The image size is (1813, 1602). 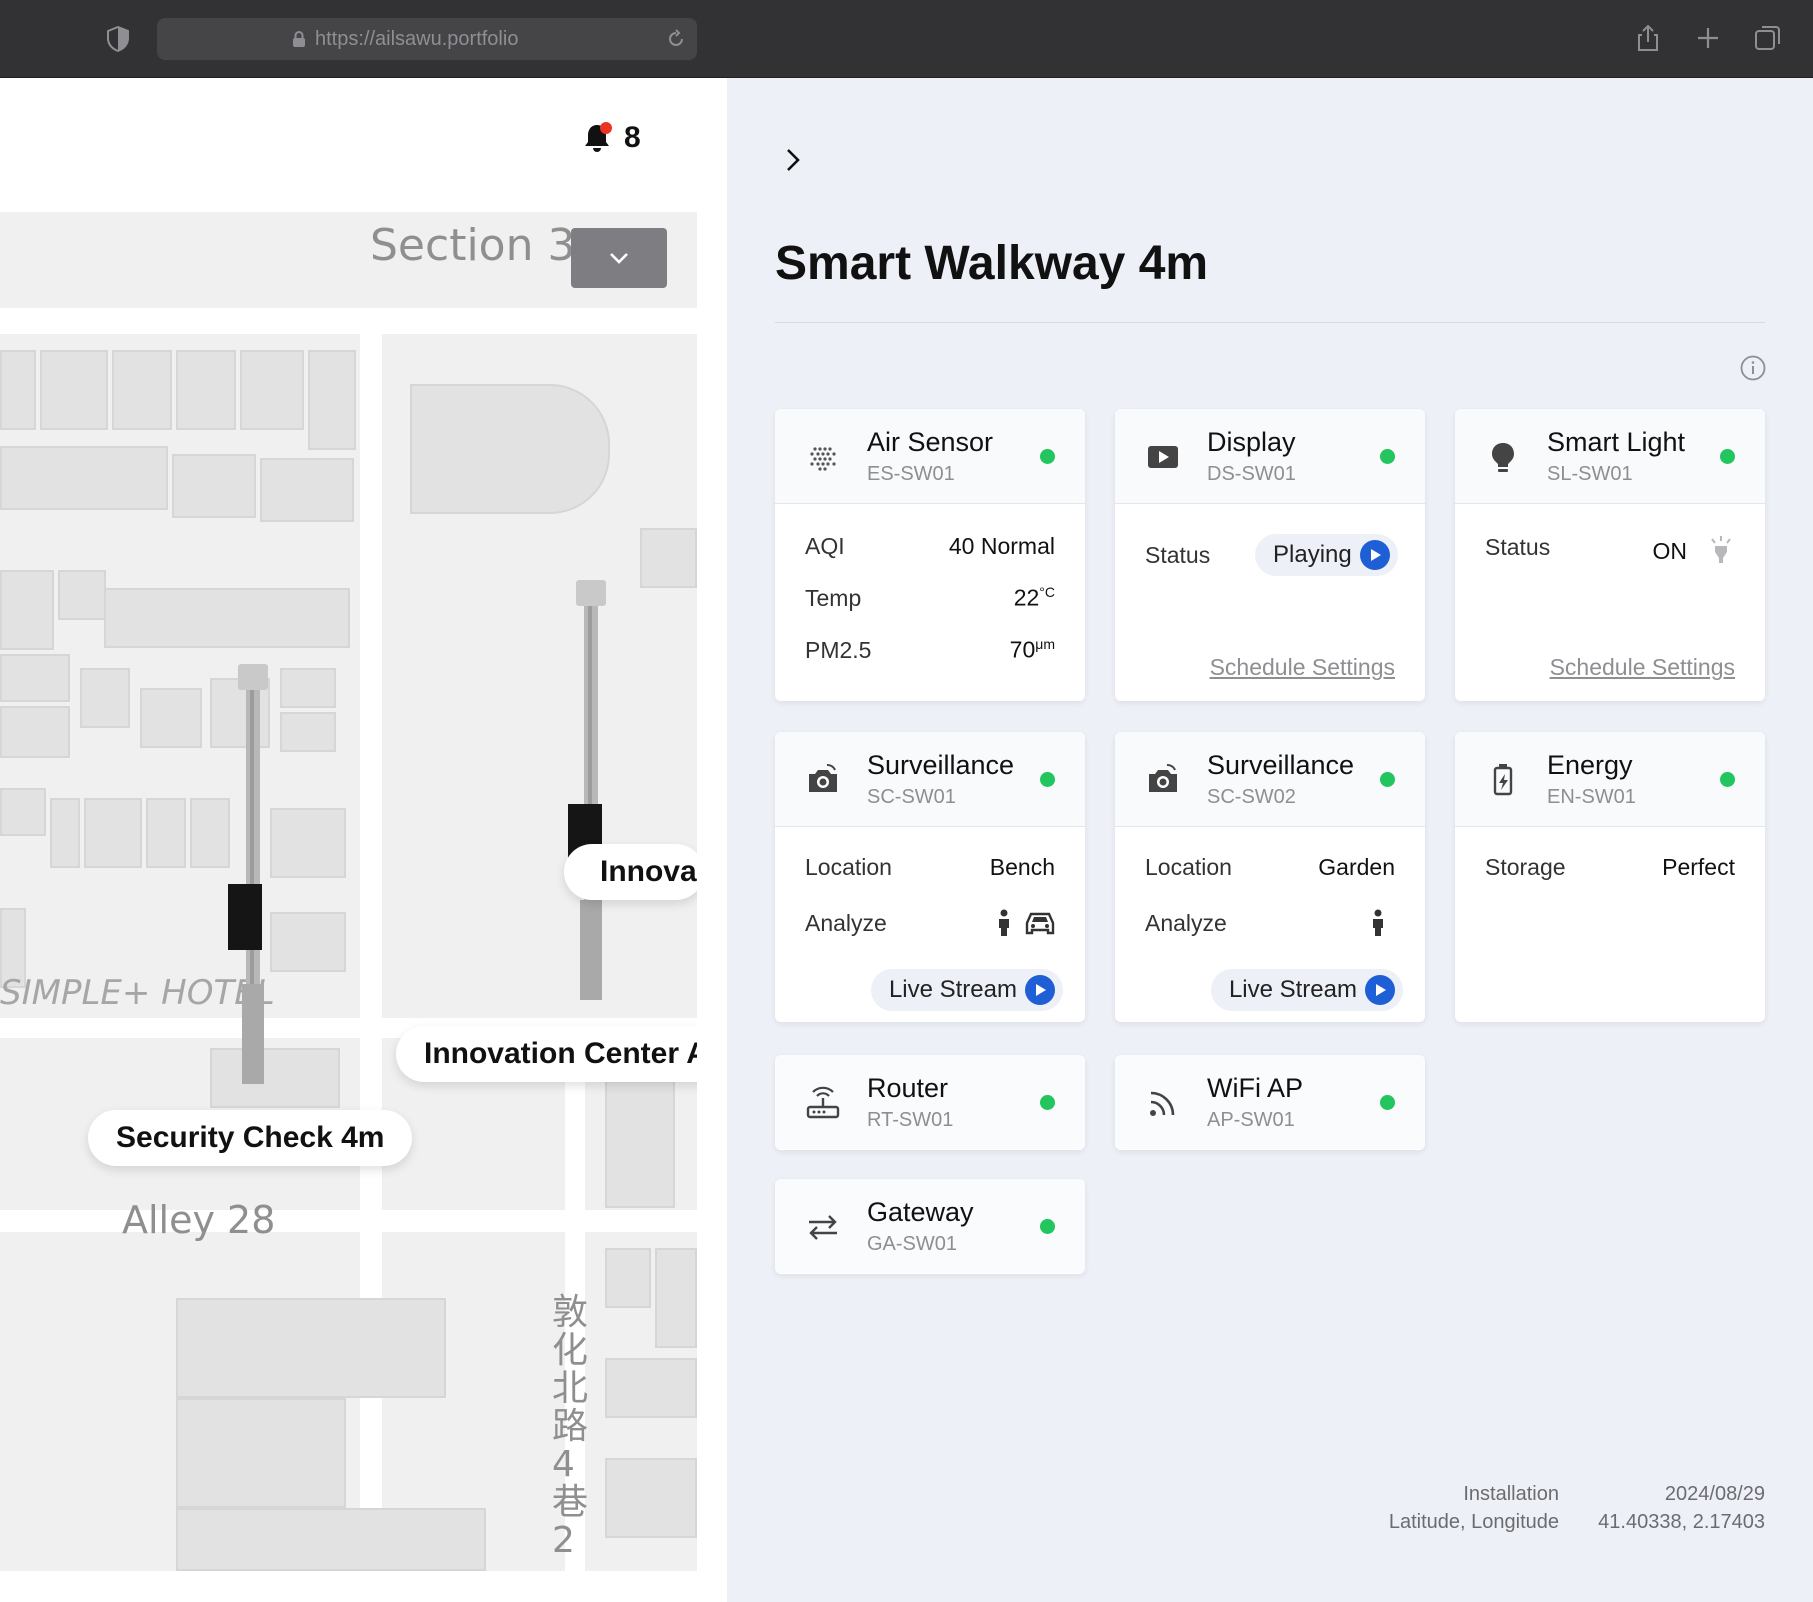 I want to click on temp-label: Temp, so click(x=833, y=597).